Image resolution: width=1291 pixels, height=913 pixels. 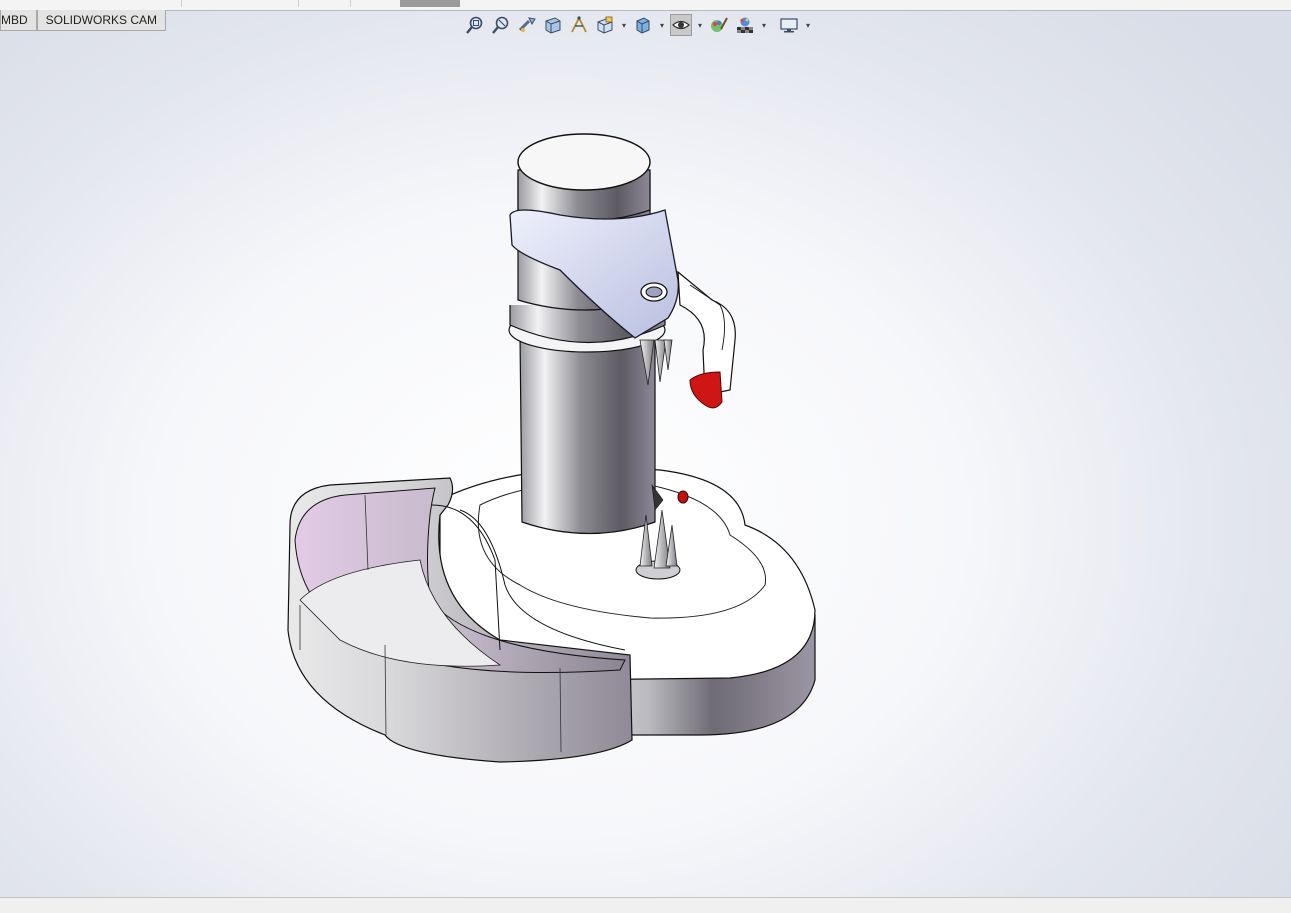 I want to click on heads-up-view-toolbar: ▾ ▾ ▾ ▾ ▾, so click(x=638, y=25).